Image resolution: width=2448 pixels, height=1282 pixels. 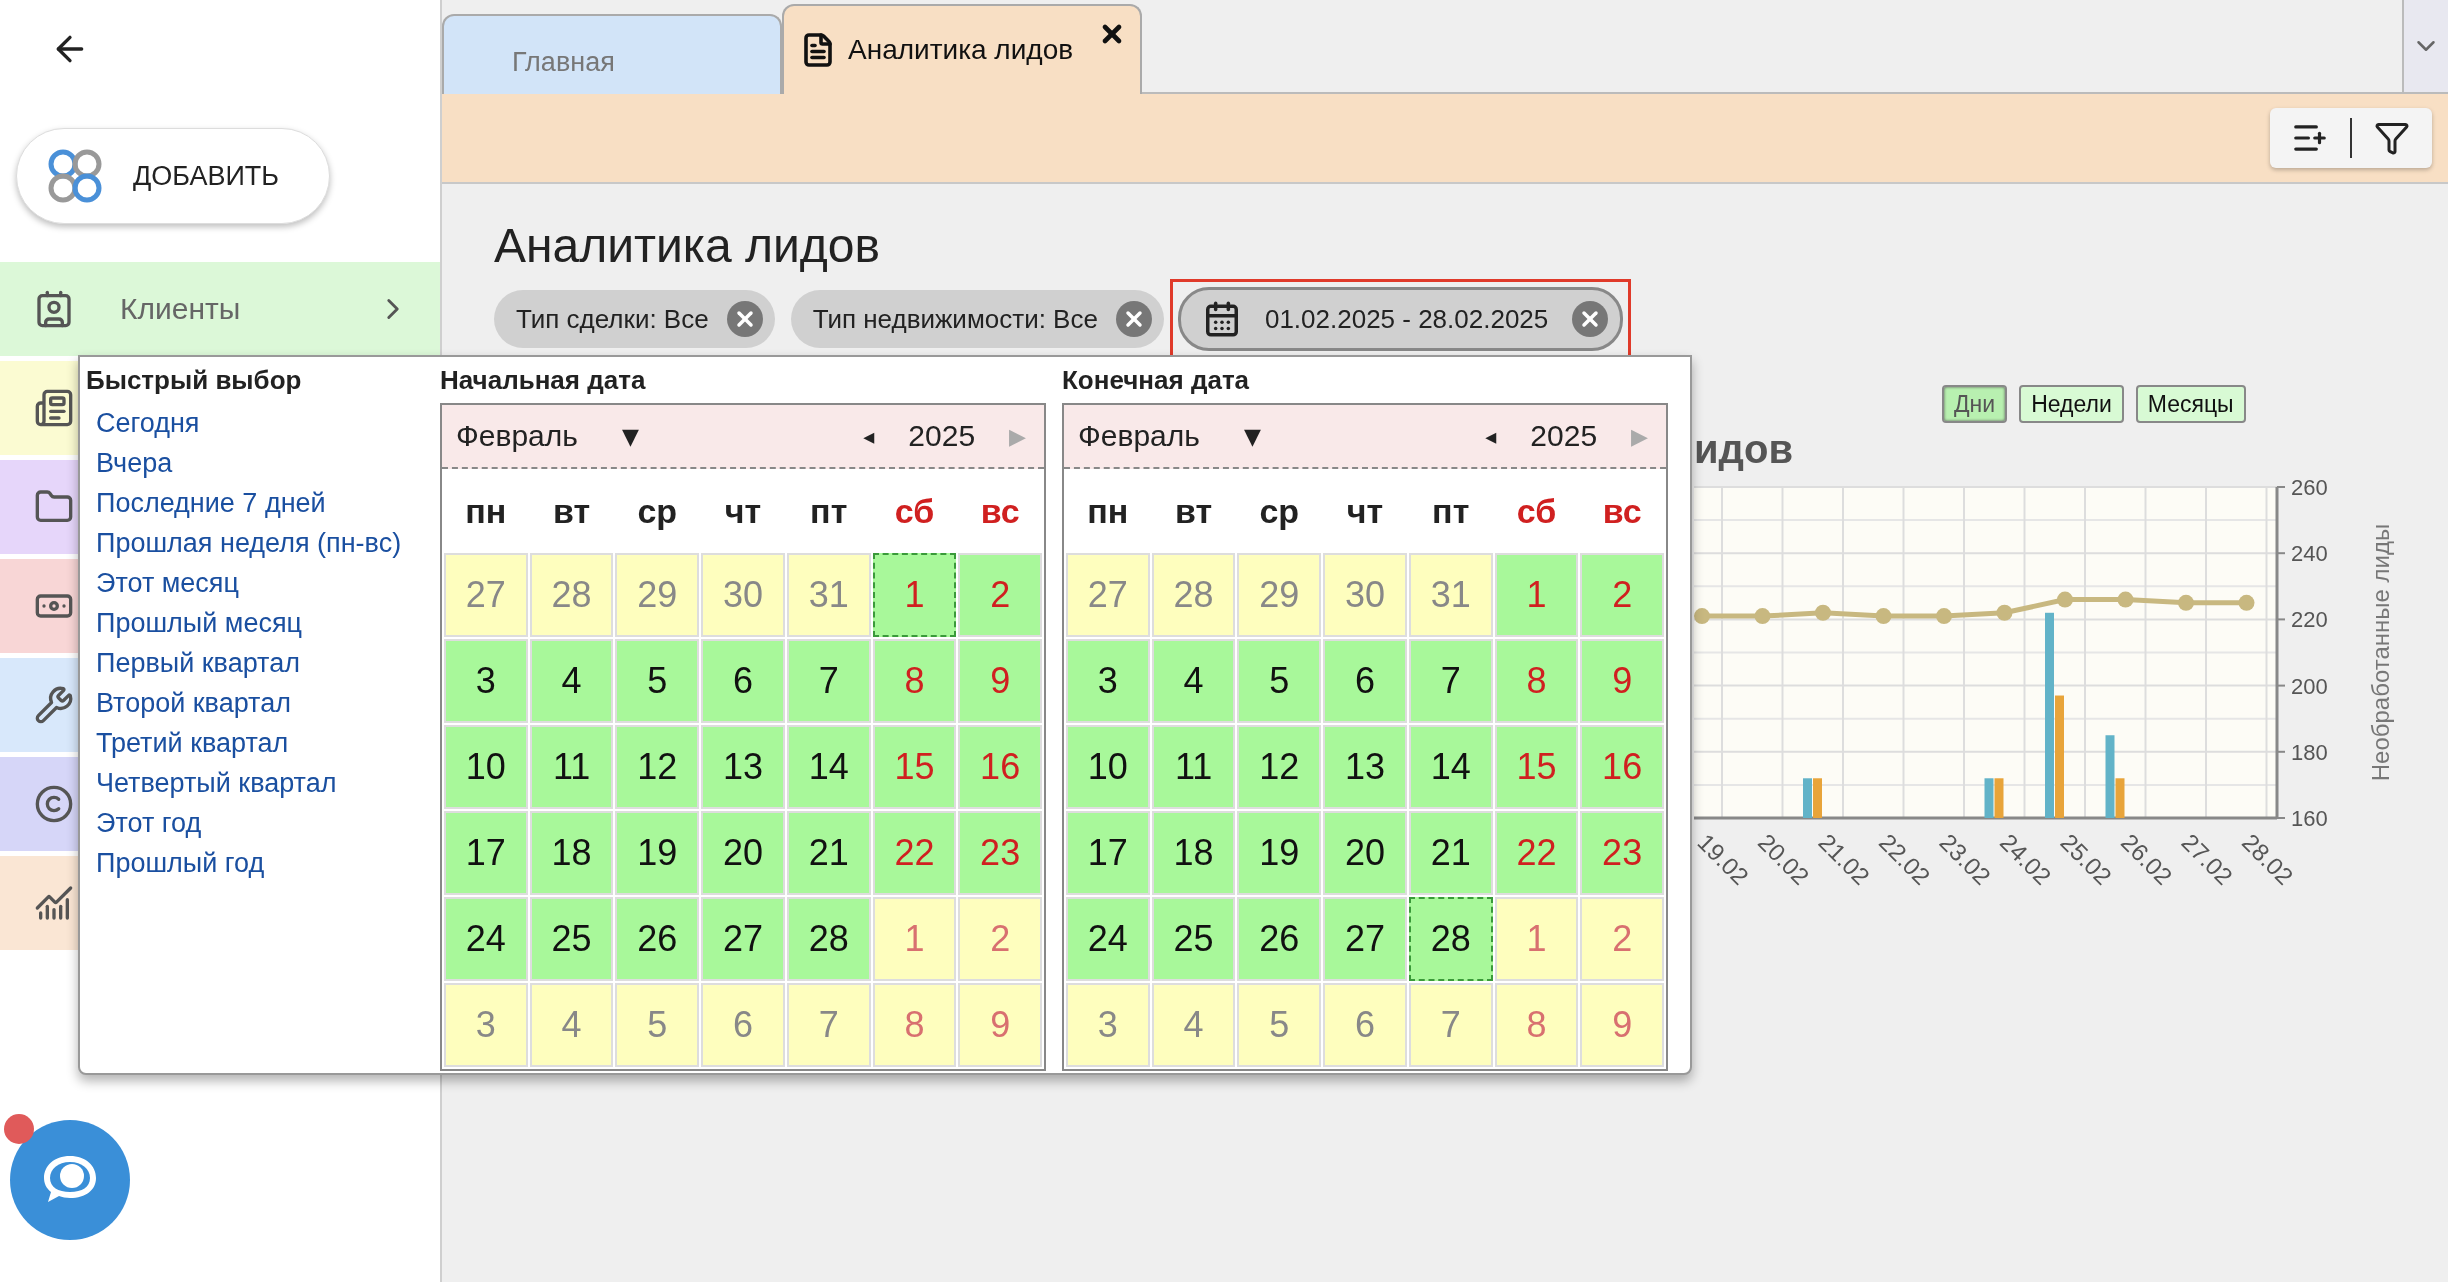 What do you see at coordinates (268, 863) in the screenshot?
I see `quick-select-link: Прошлый год` at bounding box center [268, 863].